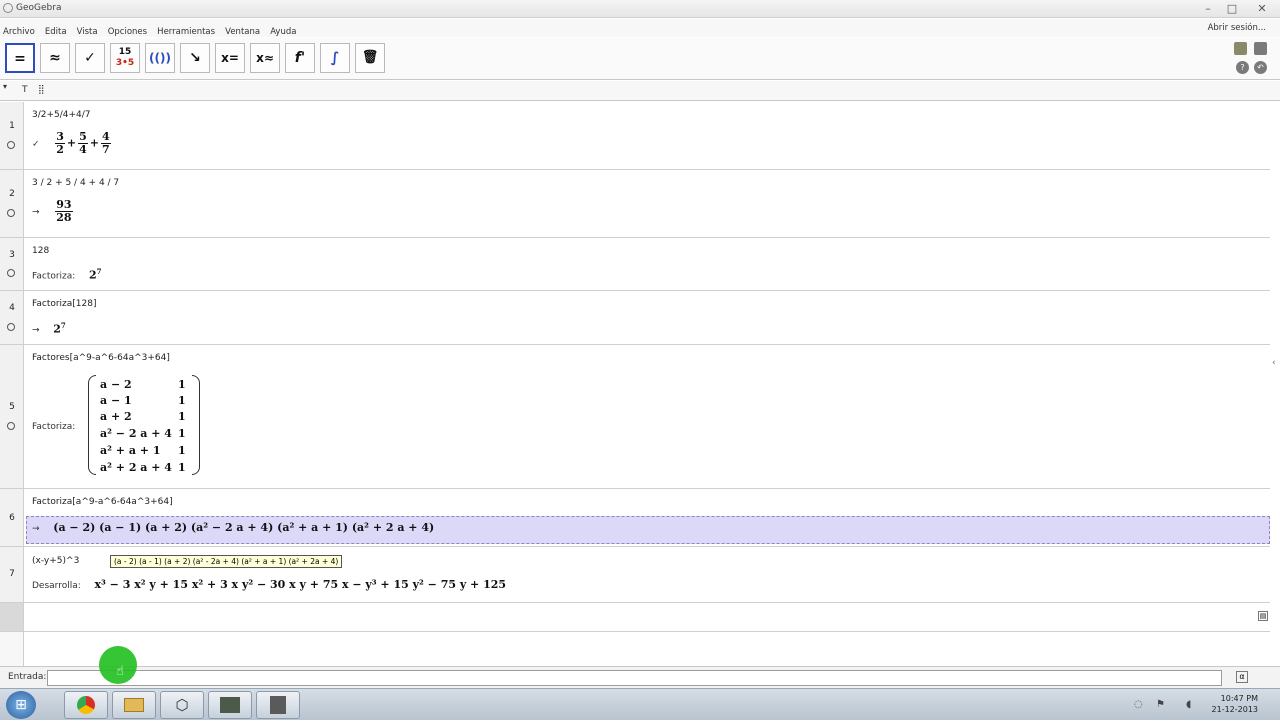 Image resolution: width=1280 pixels, height=722 pixels. I want to click on menu-opciones: Opciones, so click(127, 30).